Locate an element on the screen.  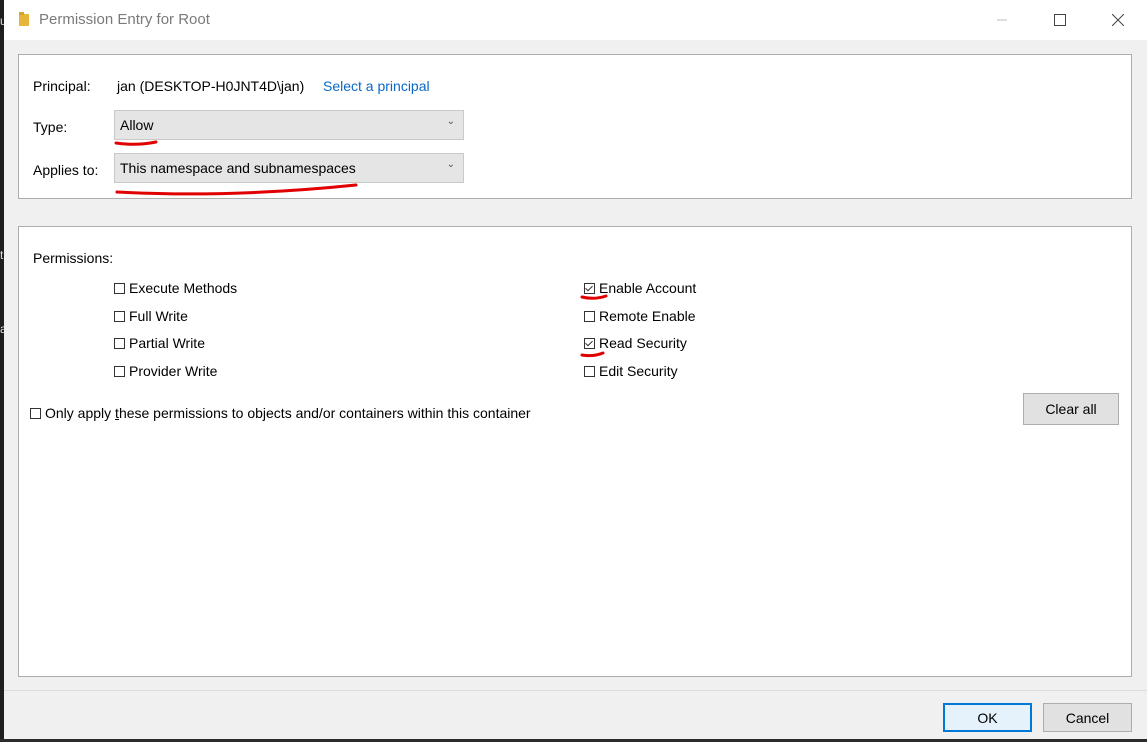
only-apply-label-part: Only apply is located at coordinates (80, 413).